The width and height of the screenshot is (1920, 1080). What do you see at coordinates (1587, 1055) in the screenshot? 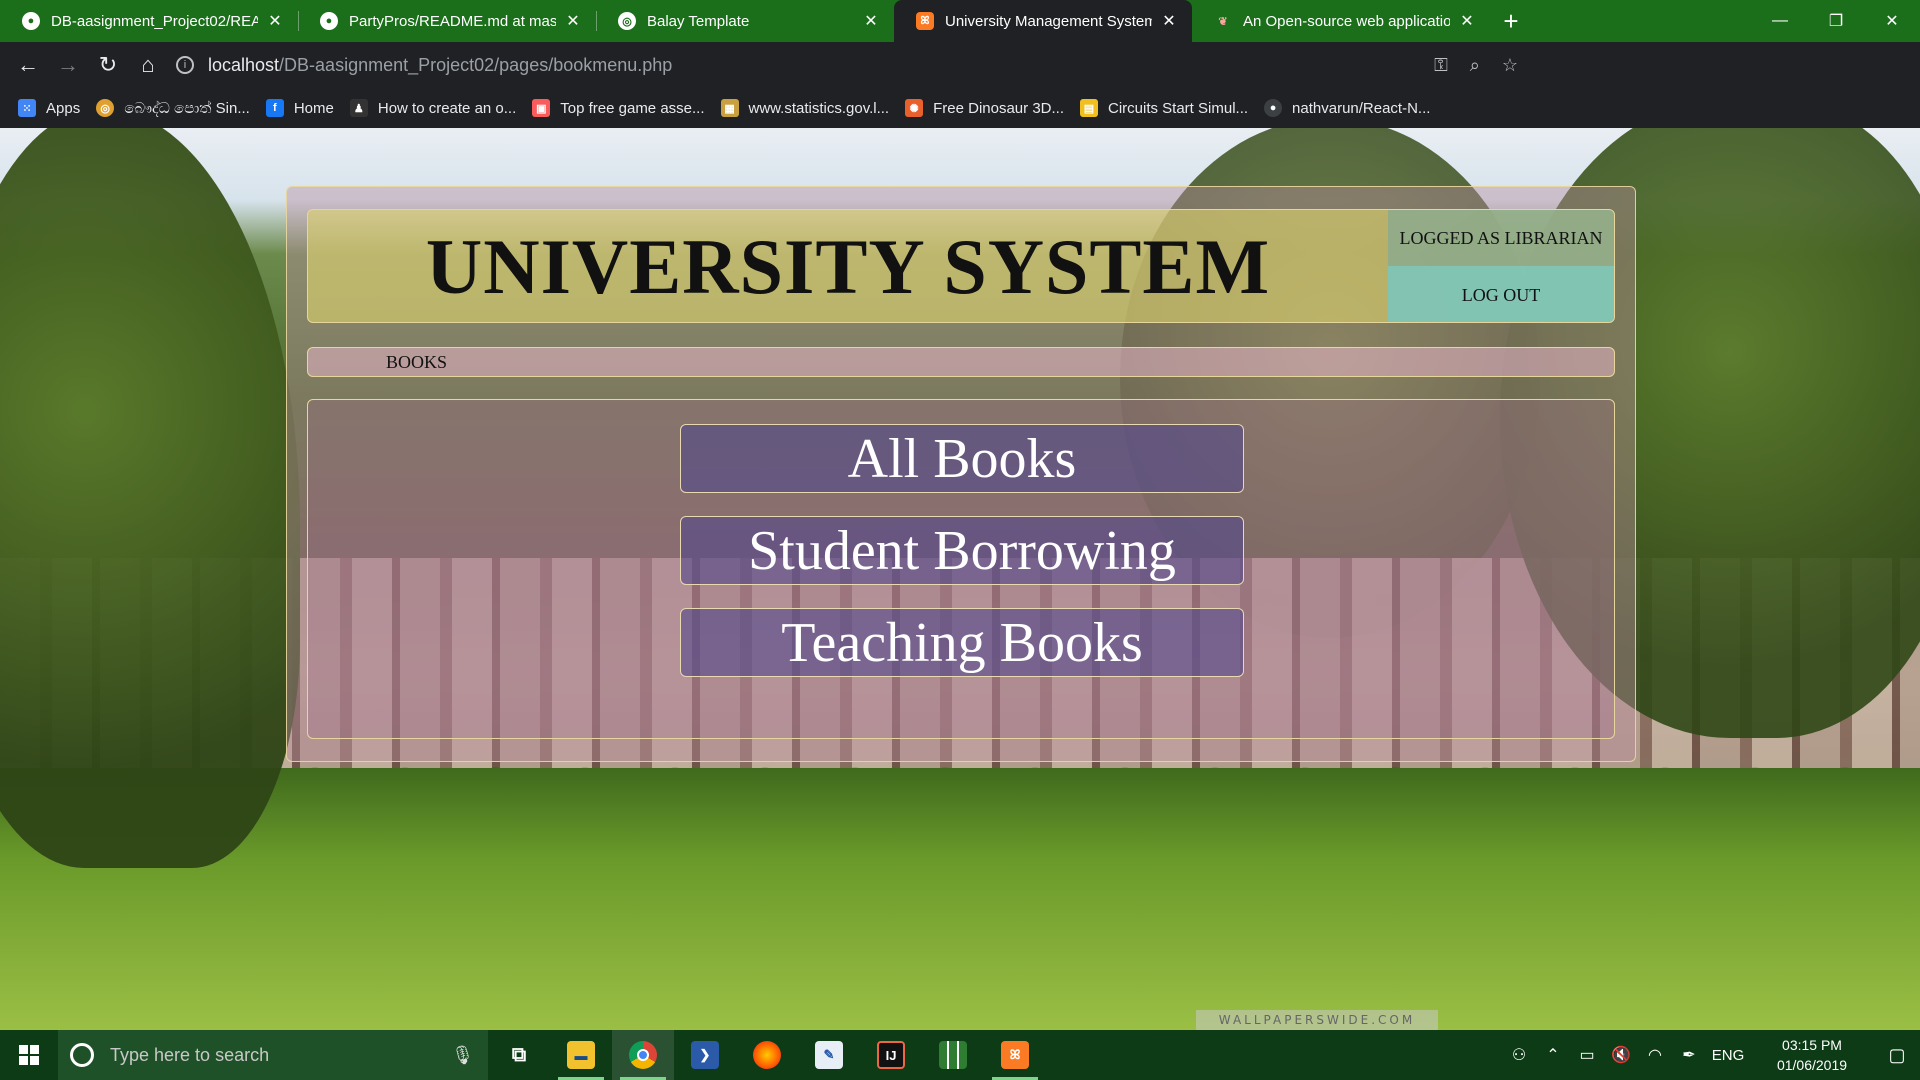
I see `battery-icon: ▭` at bounding box center [1587, 1055].